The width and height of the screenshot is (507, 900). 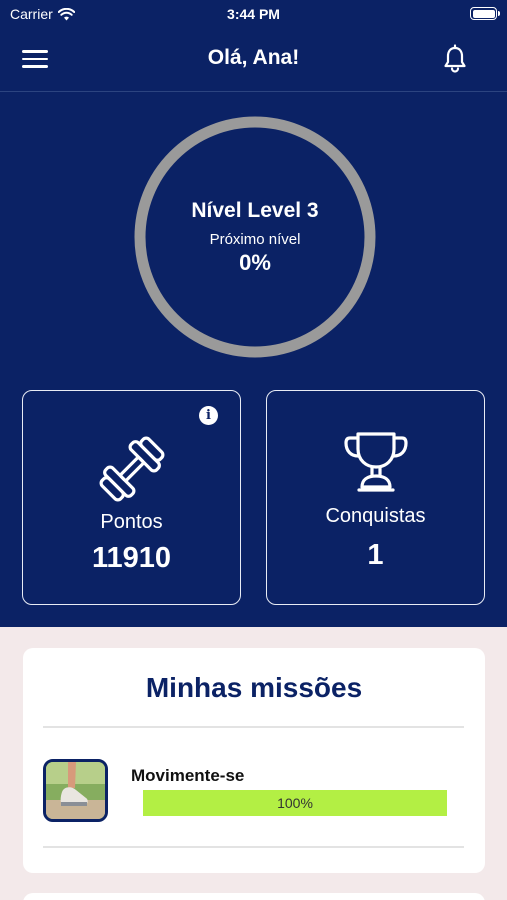 What do you see at coordinates (131, 522) in the screenshot?
I see `points-label: Pontos` at bounding box center [131, 522].